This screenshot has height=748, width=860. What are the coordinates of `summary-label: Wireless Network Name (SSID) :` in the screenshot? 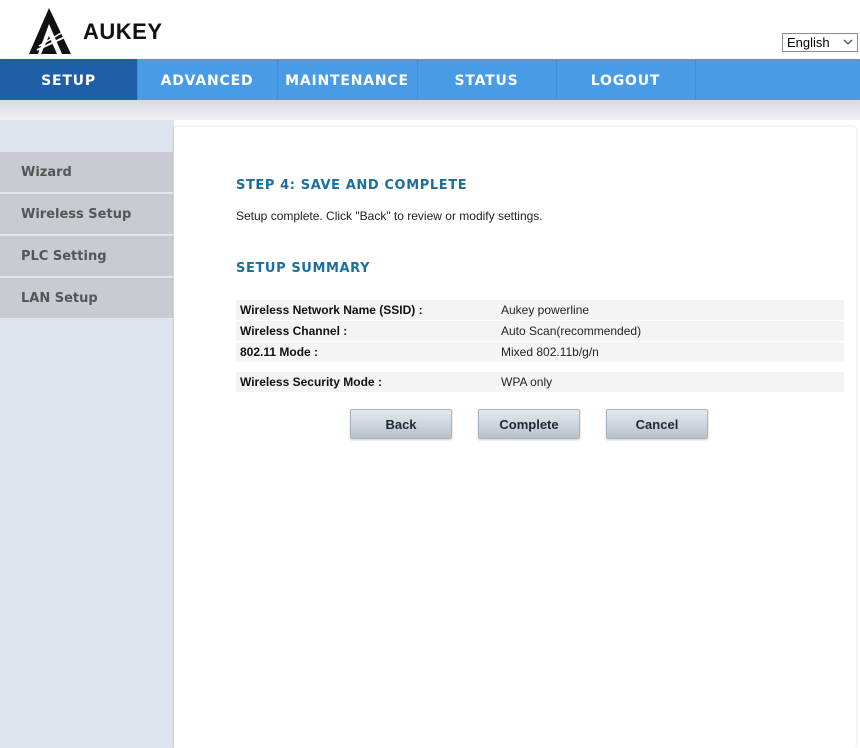 It's located at (331, 310).